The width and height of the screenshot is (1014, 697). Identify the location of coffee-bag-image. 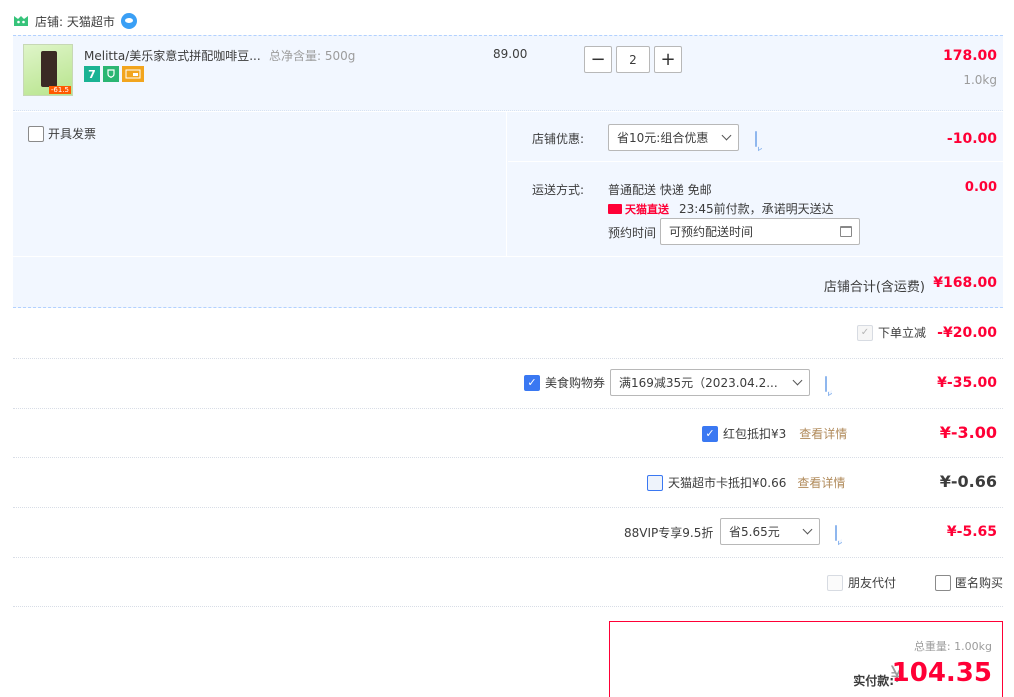
(49, 69).